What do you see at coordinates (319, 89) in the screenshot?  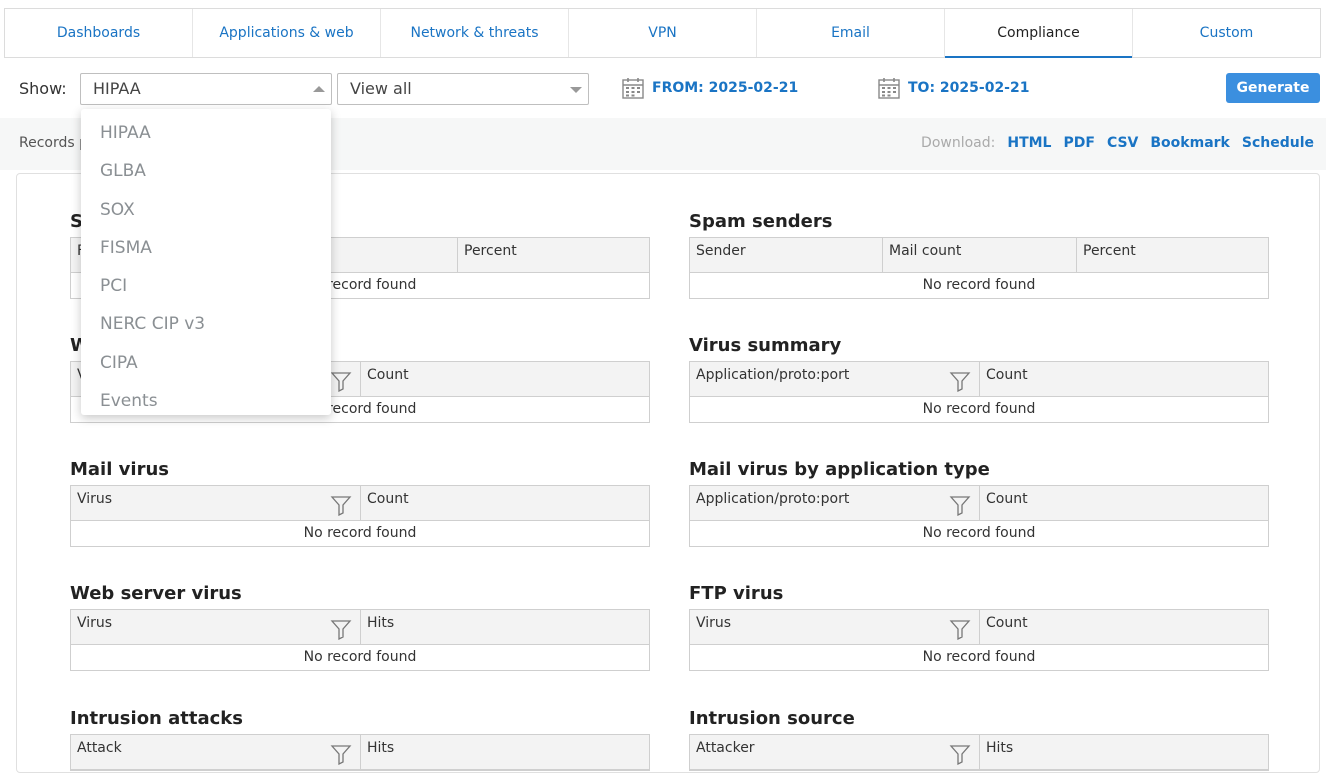 I see `caret-up-icon` at bounding box center [319, 89].